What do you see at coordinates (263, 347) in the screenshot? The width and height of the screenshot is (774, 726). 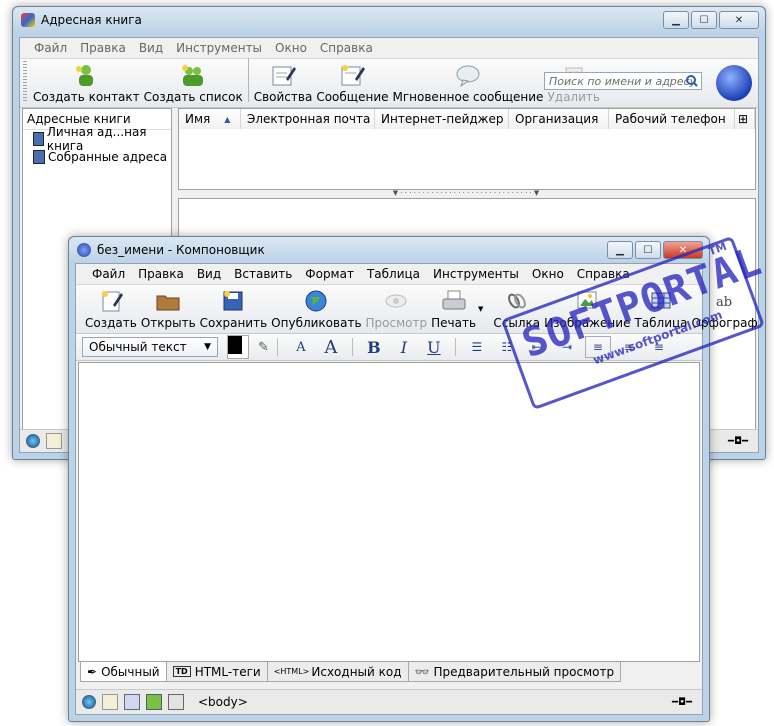 I see `highlight-pen-icon: ✎` at bounding box center [263, 347].